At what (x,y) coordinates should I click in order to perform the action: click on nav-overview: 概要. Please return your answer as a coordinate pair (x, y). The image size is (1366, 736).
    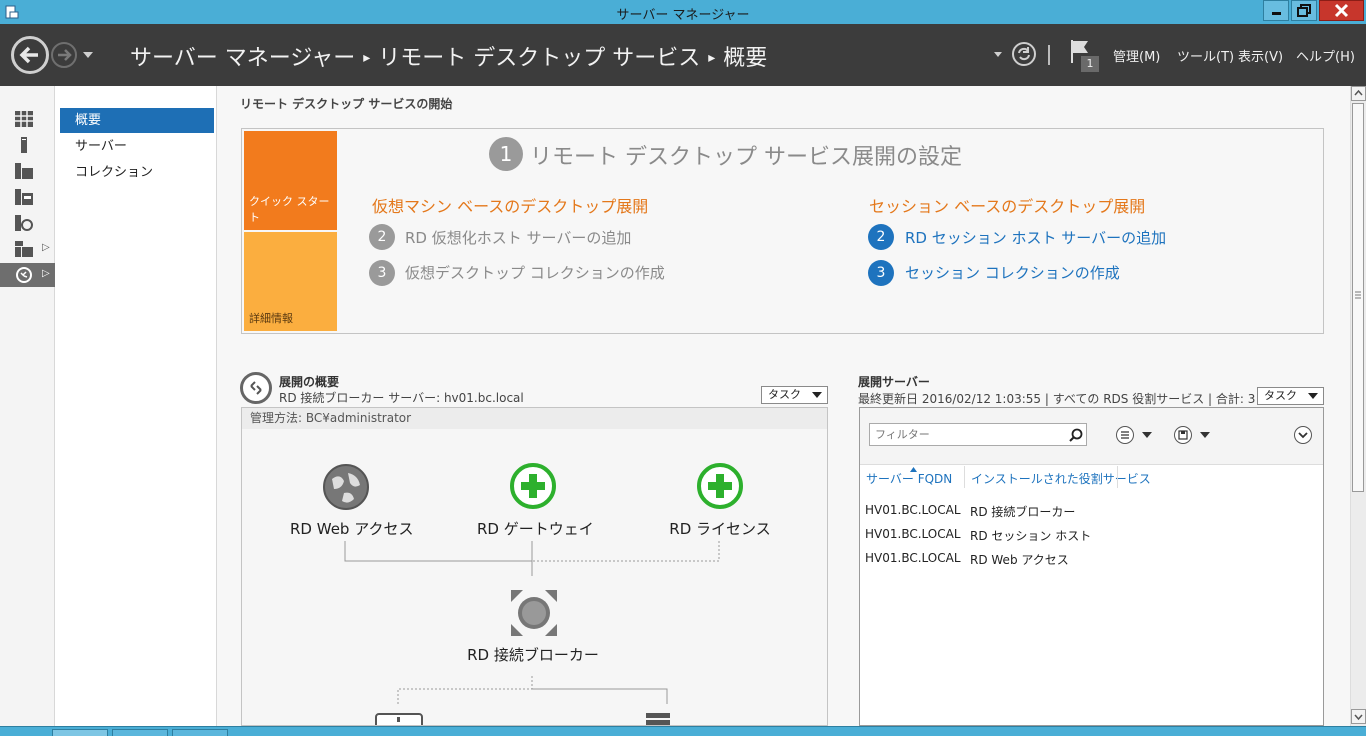
    Looking at the image, I should click on (137, 120).